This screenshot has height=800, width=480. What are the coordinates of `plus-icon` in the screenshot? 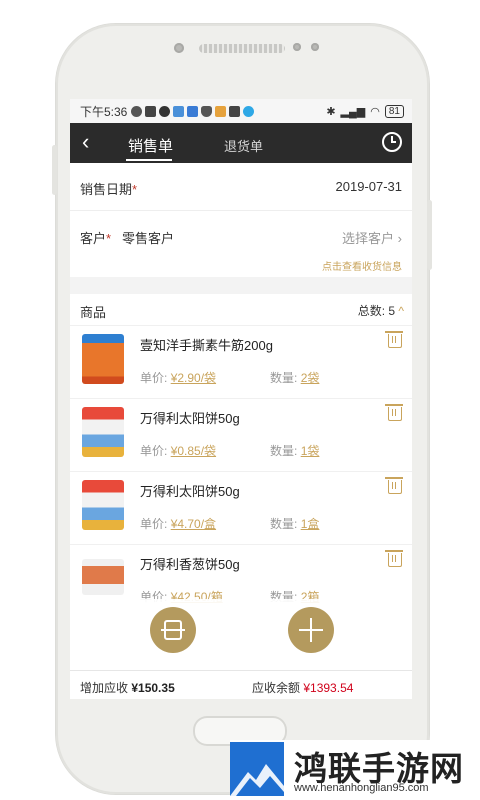 It's located at (311, 630).